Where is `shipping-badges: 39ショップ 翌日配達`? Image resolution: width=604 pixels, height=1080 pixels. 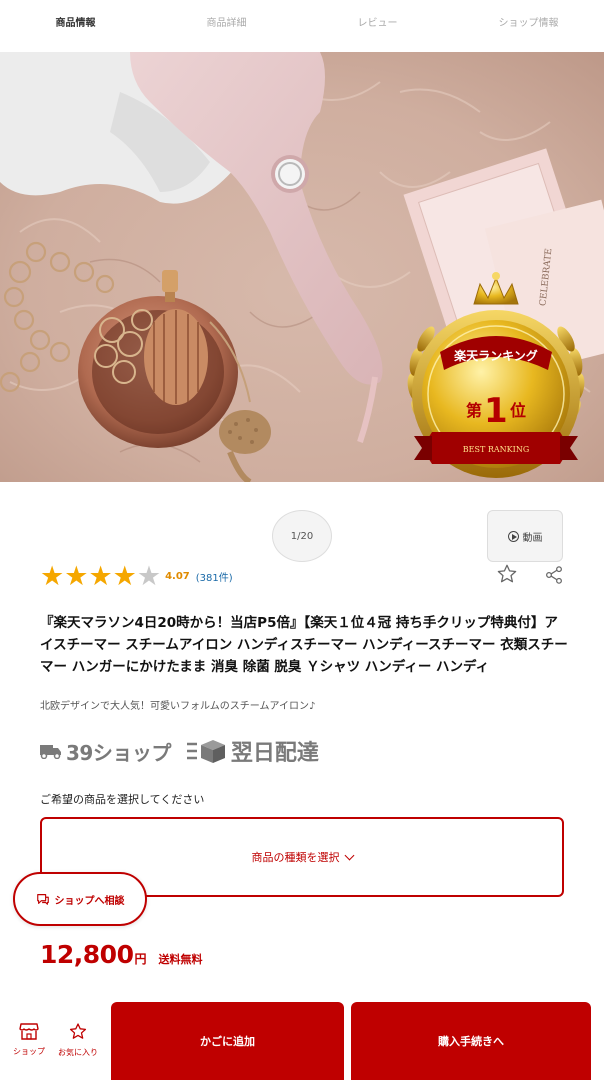
shipping-badges: 39ショップ 翌日配達 is located at coordinates (179, 751).